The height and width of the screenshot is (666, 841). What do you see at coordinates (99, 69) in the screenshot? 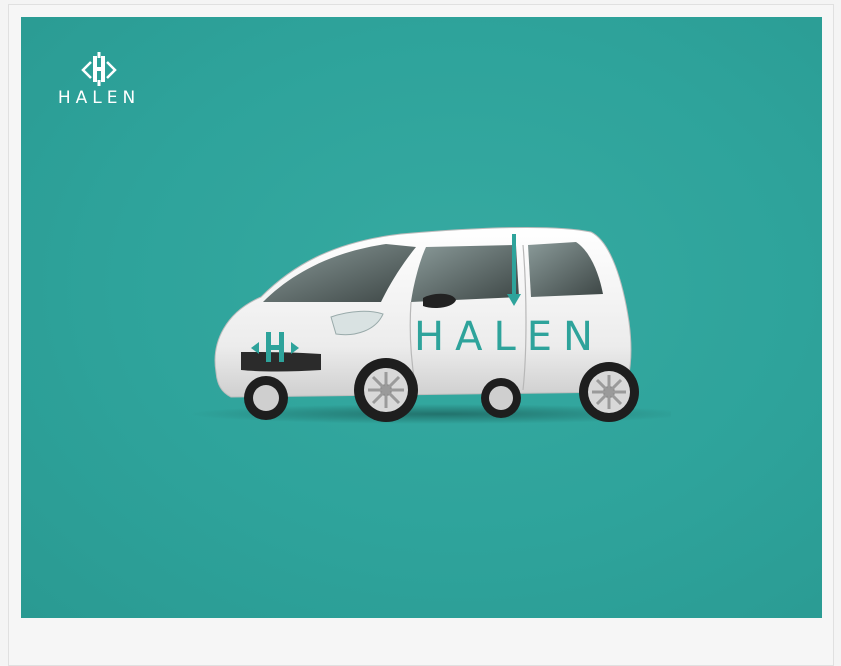
I see `h-monogram-icon` at bounding box center [99, 69].